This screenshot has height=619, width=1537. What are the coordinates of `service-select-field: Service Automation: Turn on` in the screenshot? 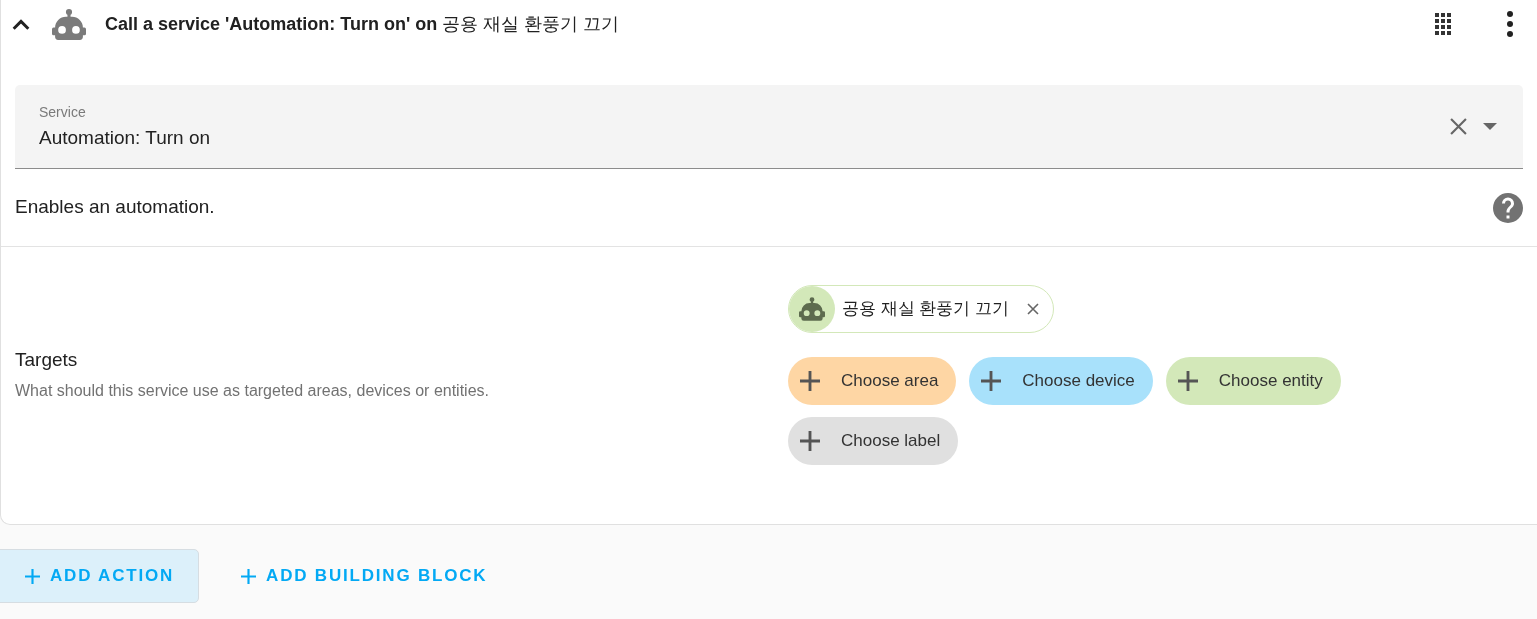 It's located at (769, 127).